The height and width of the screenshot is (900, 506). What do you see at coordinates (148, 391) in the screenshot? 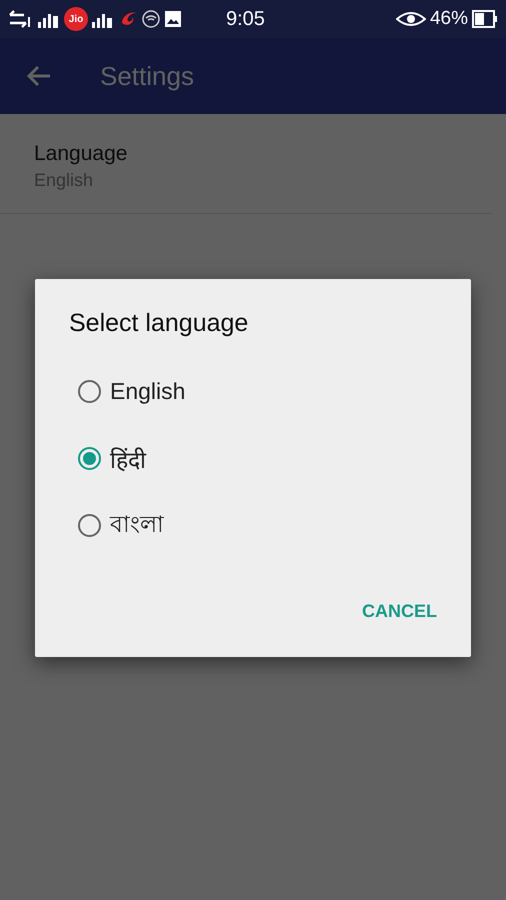
I see `option-label: English` at bounding box center [148, 391].